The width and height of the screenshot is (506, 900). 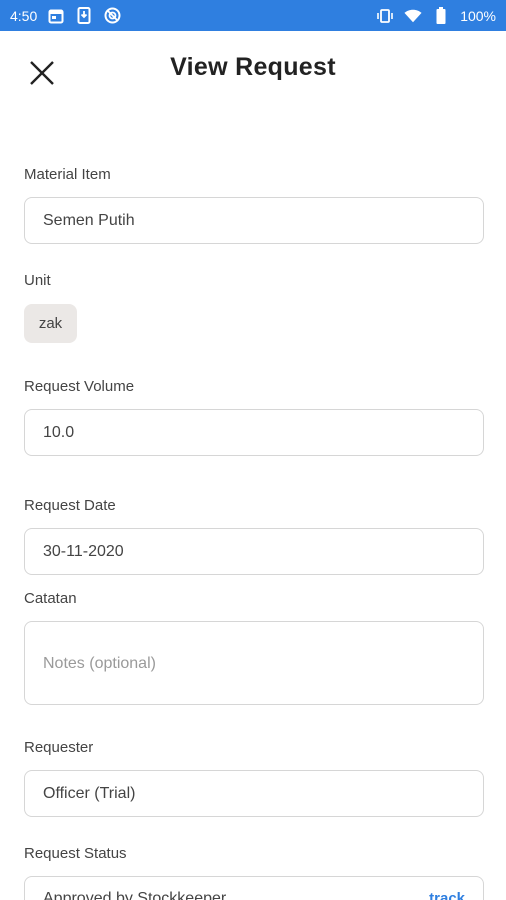 What do you see at coordinates (75, 853) in the screenshot?
I see `request-status-label: Request Status` at bounding box center [75, 853].